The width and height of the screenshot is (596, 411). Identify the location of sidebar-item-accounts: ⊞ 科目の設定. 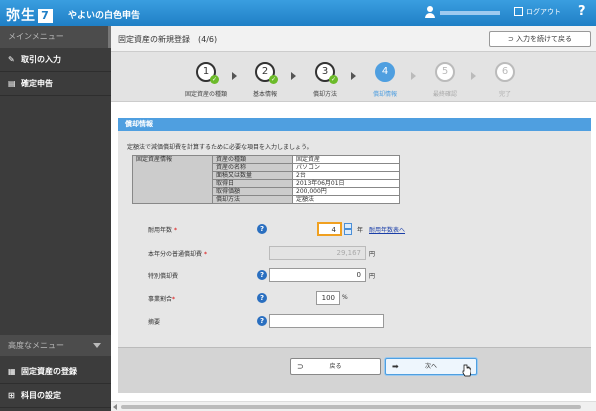
(55, 396).